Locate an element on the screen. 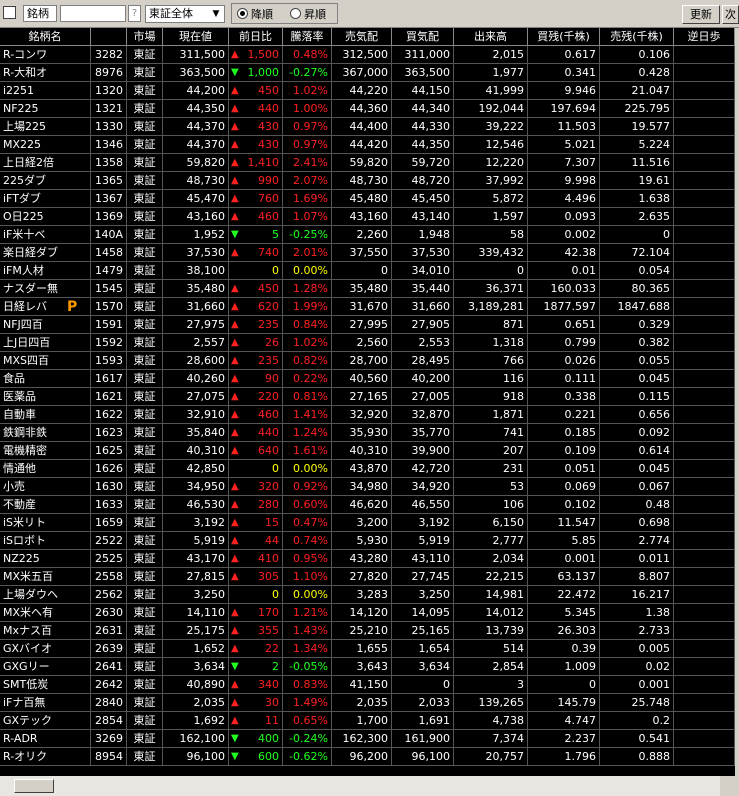 Image resolution: width=739 pixels, height=796 pixels. chevron-down-icon: ▼ is located at coordinates (216, 14).